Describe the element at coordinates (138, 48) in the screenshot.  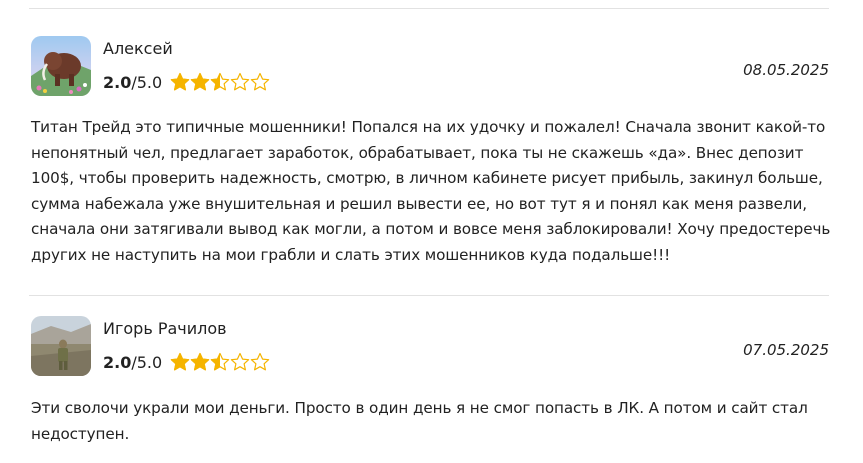
I see `author-name: Алексей` at that location.